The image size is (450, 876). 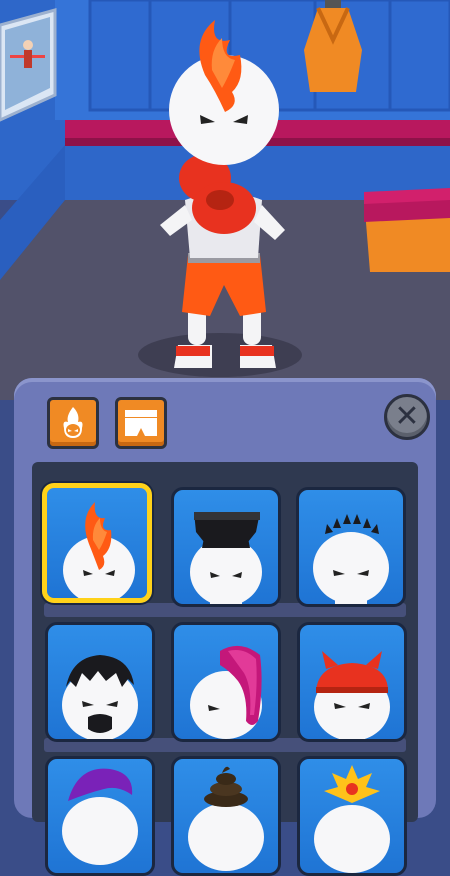 I want to click on hairstyle-card-flame-mohawk, so click(x=97, y=543).